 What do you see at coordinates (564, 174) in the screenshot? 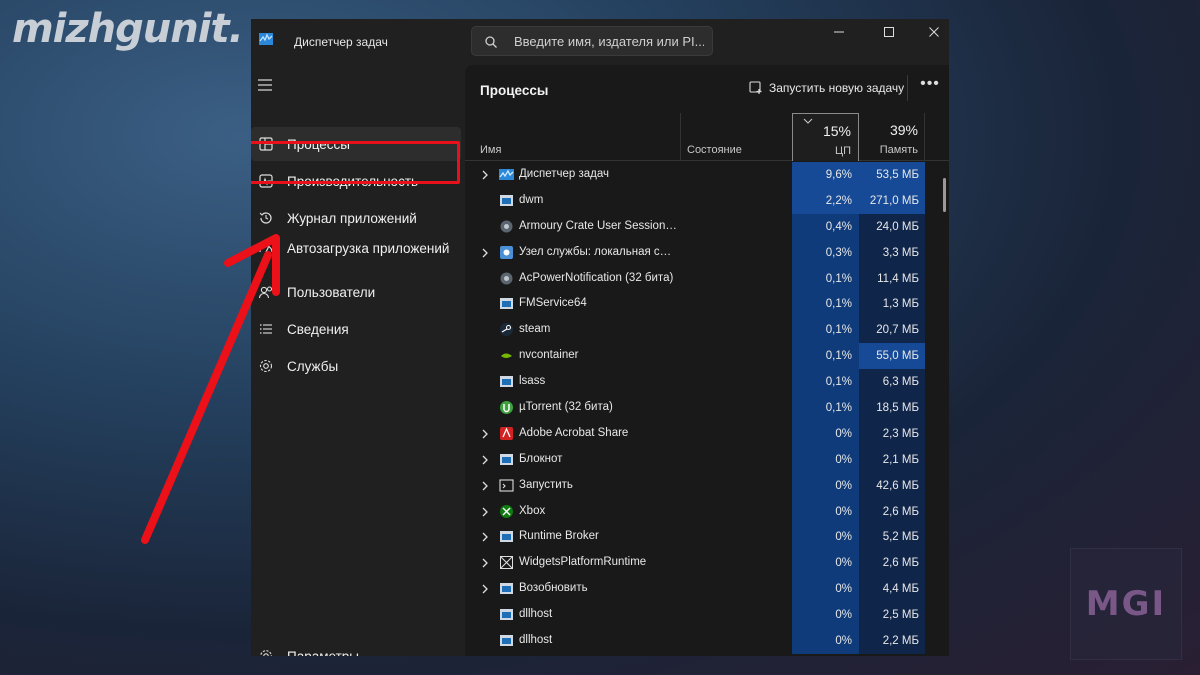
I see `process-name: Диспетчер задач` at bounding box center [564, 174].